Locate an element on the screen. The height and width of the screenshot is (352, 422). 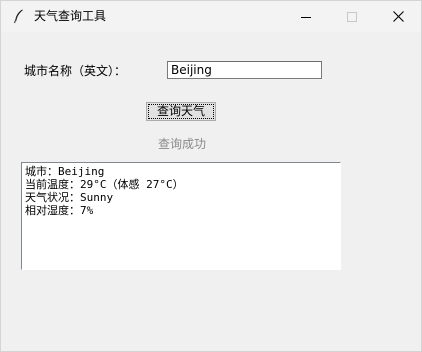
close-button is located at coordinates (398, 16).